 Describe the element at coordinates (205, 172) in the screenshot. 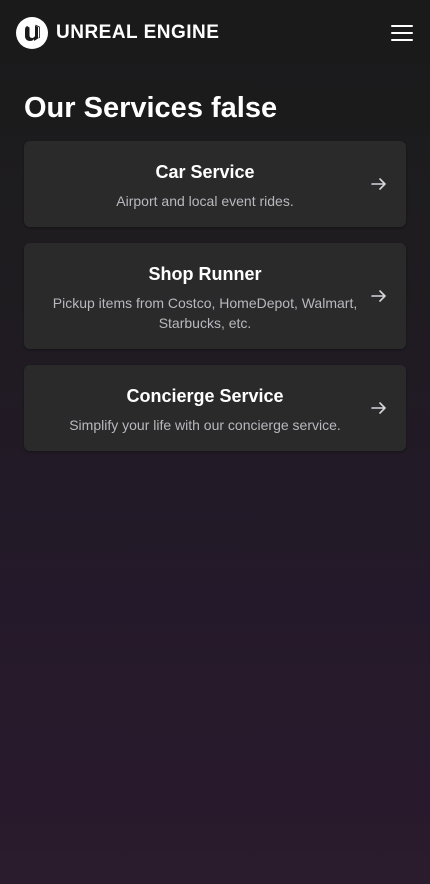

I see `service-card-title: Car Service` at that location.